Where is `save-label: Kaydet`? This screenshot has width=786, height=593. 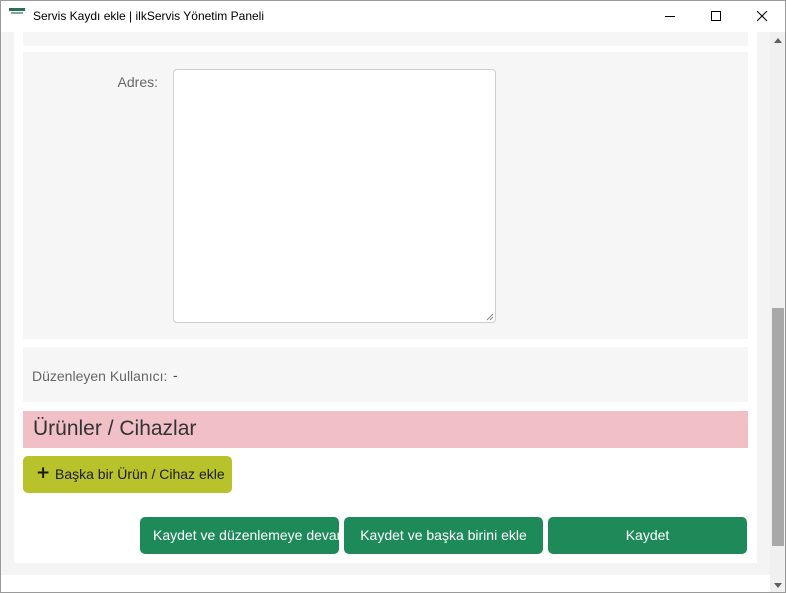
save-label: Kaydet is located at coordinates (647, 535).